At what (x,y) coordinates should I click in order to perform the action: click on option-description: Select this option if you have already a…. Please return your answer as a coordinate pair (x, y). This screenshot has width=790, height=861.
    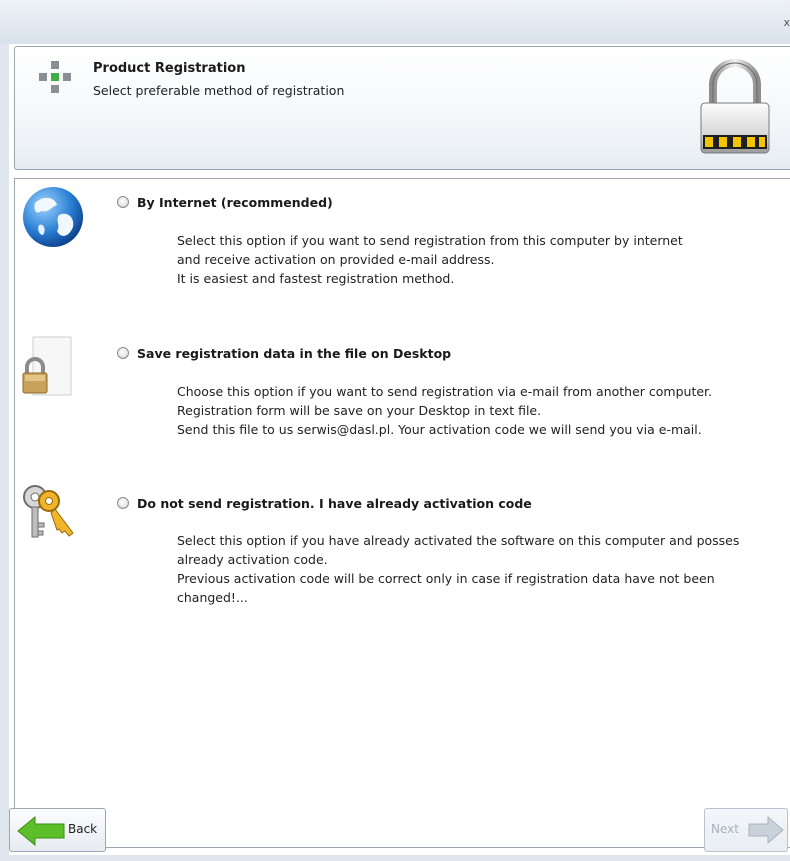
    Looking at the image, I should click on (458, 569).